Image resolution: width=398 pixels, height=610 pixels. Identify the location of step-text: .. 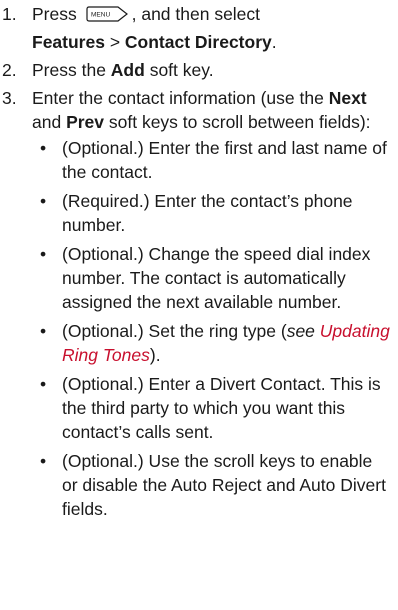
(274, 42).